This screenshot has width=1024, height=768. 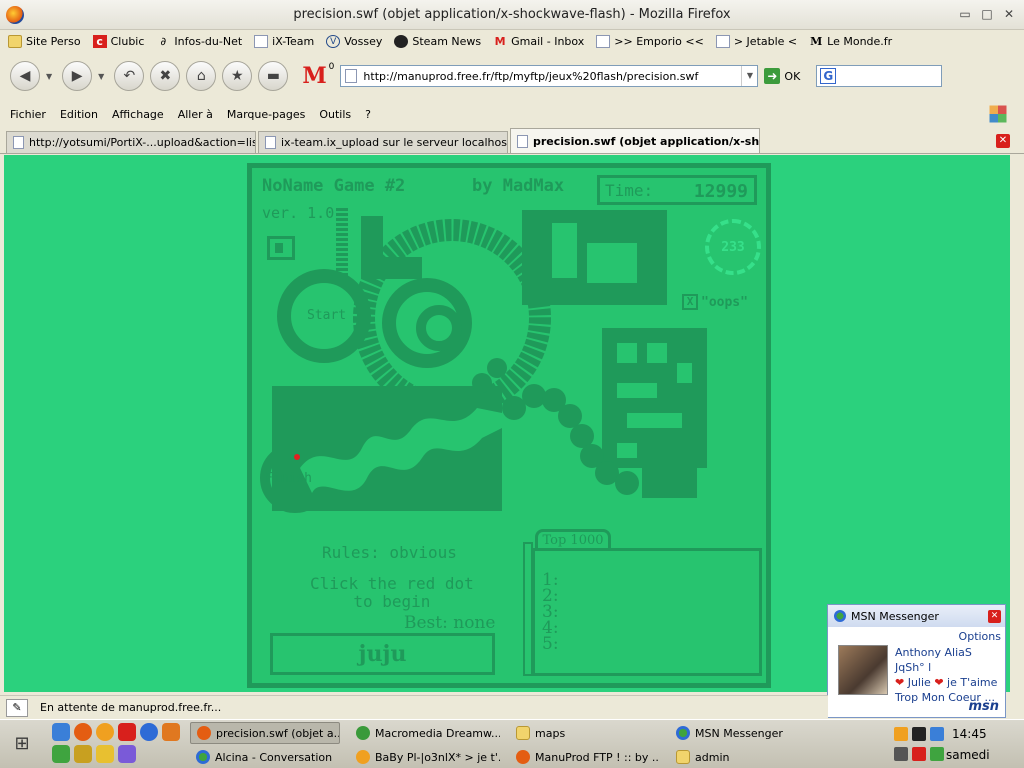 I want to click on day-label: samedi, so click(x=968, y=755).